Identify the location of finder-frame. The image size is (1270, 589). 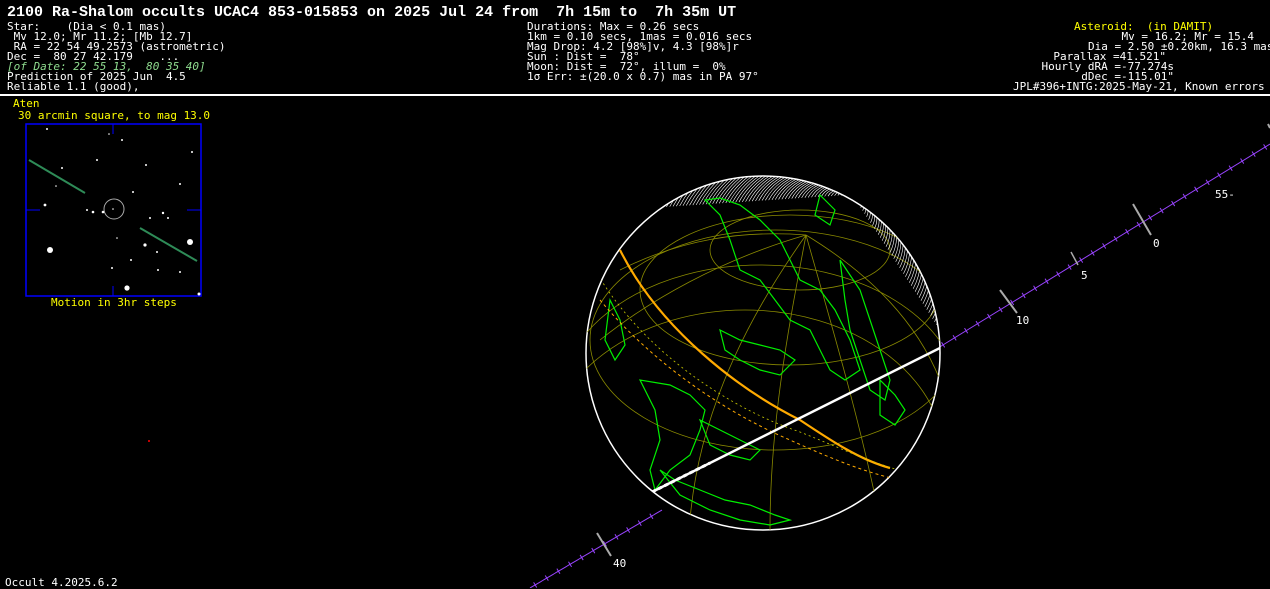
(113, 210).